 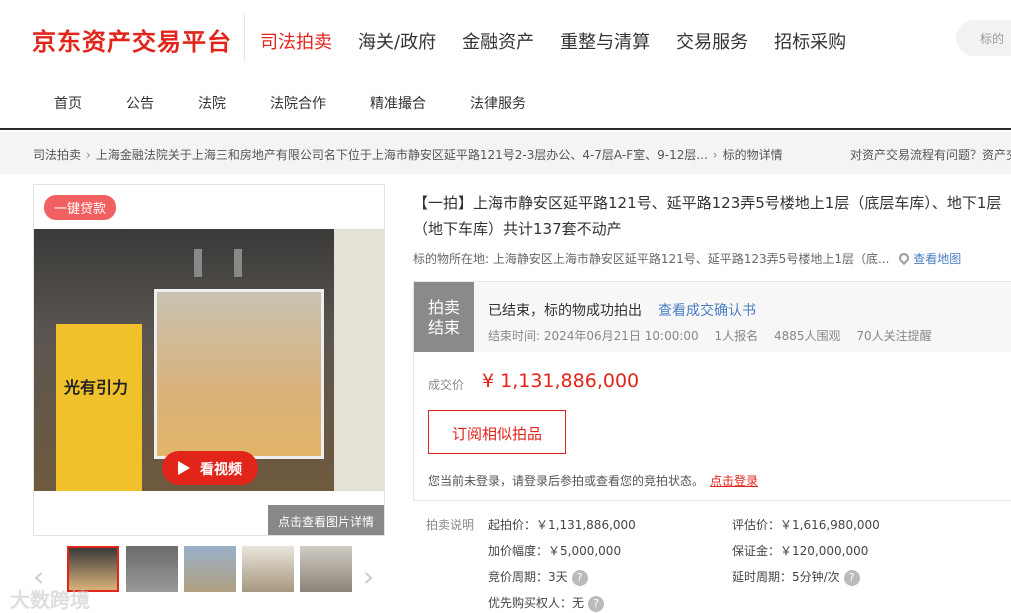 I want to click on priority-buyer: 优先购买权人：无, so click(x=536, y=603).